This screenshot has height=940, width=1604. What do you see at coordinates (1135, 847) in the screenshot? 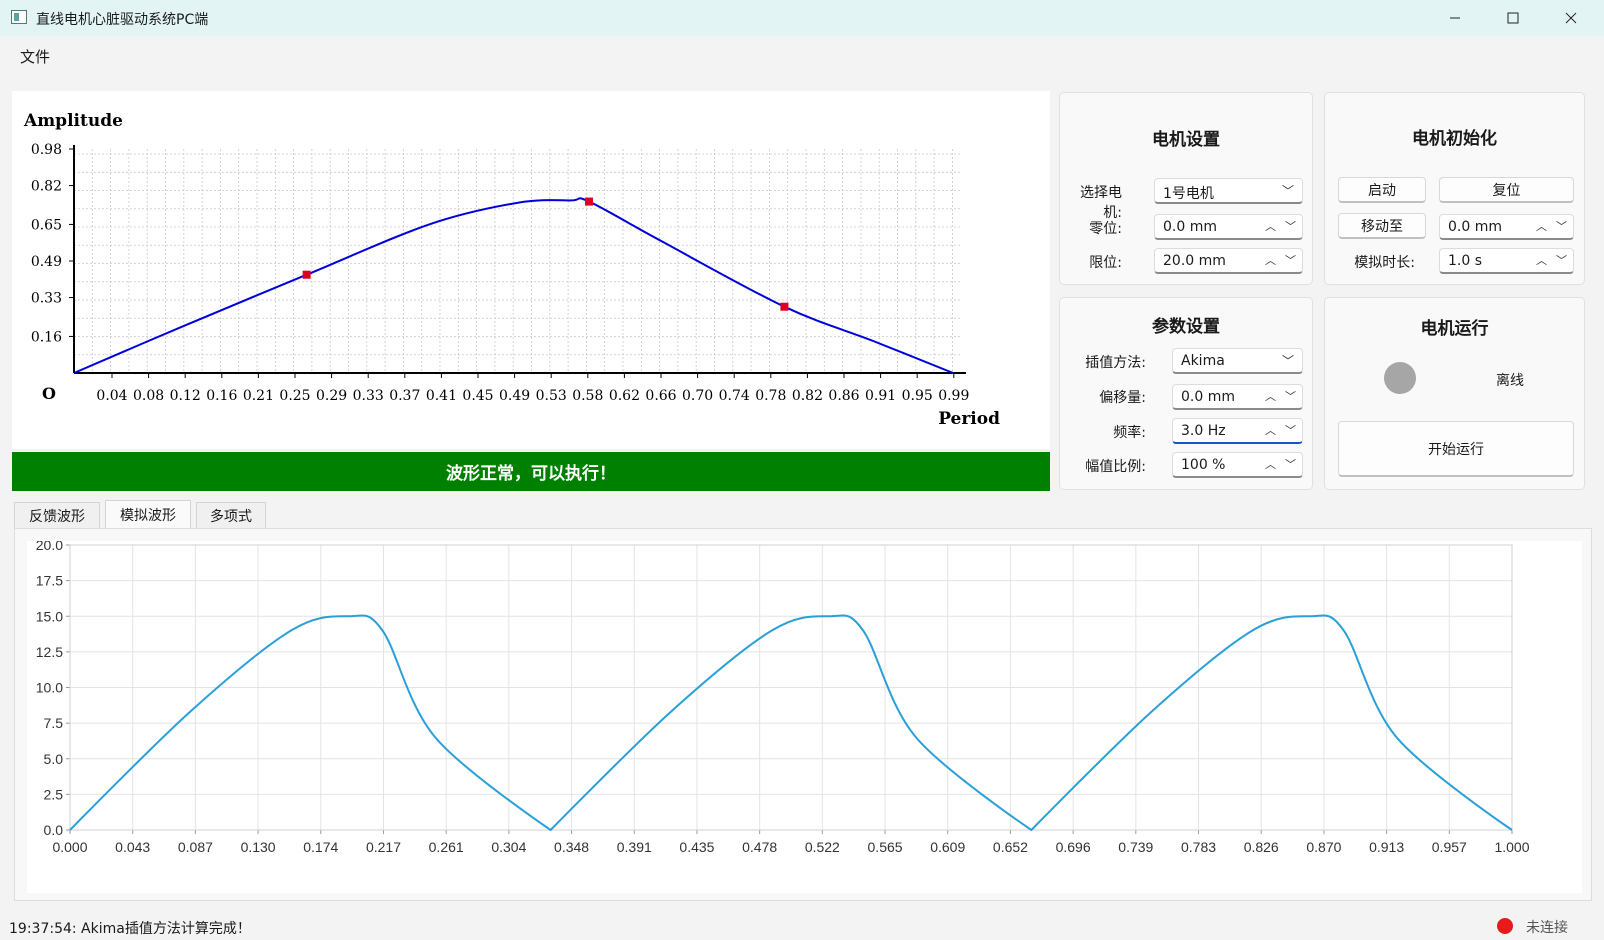
I see `x-tick-label: 0.739` at bounding box center [1135, 847].